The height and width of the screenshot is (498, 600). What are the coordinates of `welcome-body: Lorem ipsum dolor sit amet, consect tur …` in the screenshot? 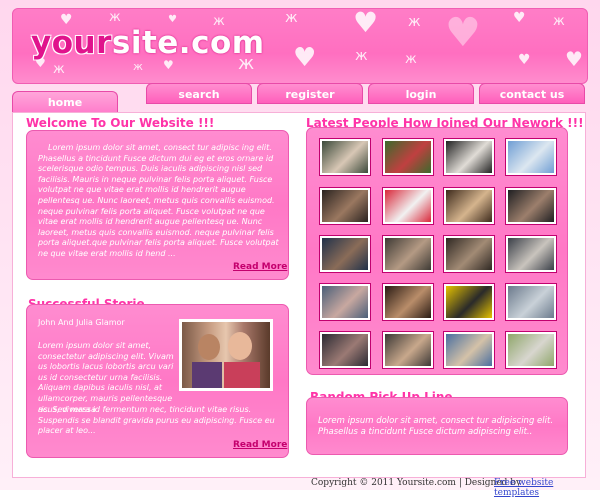 It's located at (158, 200).